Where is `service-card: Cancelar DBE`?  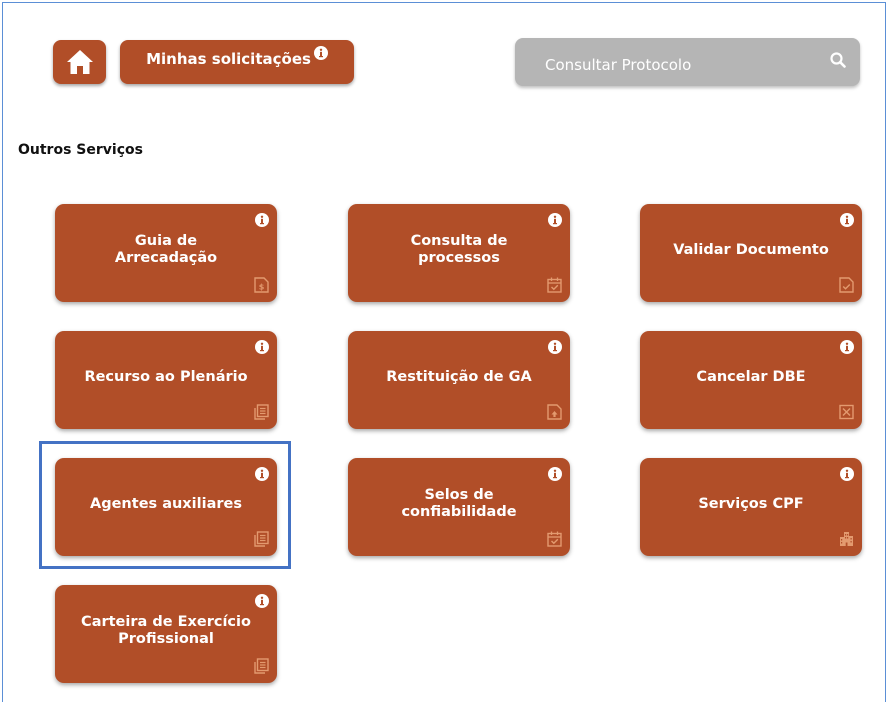
service-card: Cancelar DBE is located at coordinates (751, 380).